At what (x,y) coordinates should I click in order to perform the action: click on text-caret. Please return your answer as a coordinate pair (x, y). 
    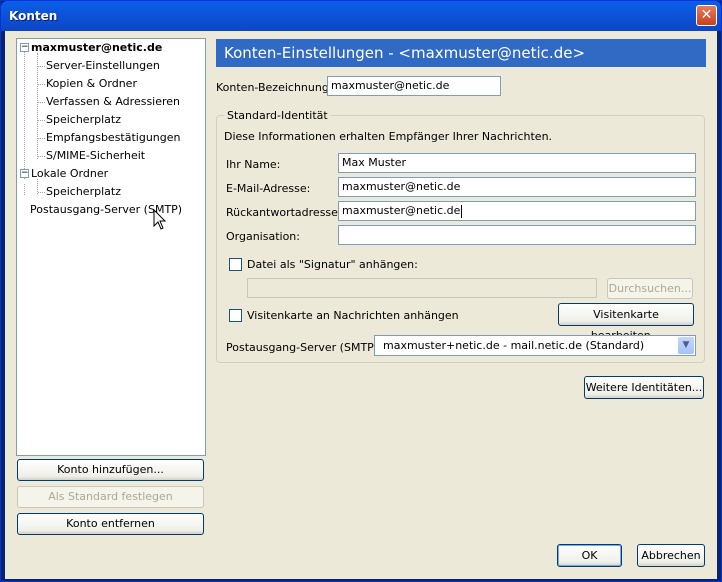
    Looking at the image, I should click on (462, 211).